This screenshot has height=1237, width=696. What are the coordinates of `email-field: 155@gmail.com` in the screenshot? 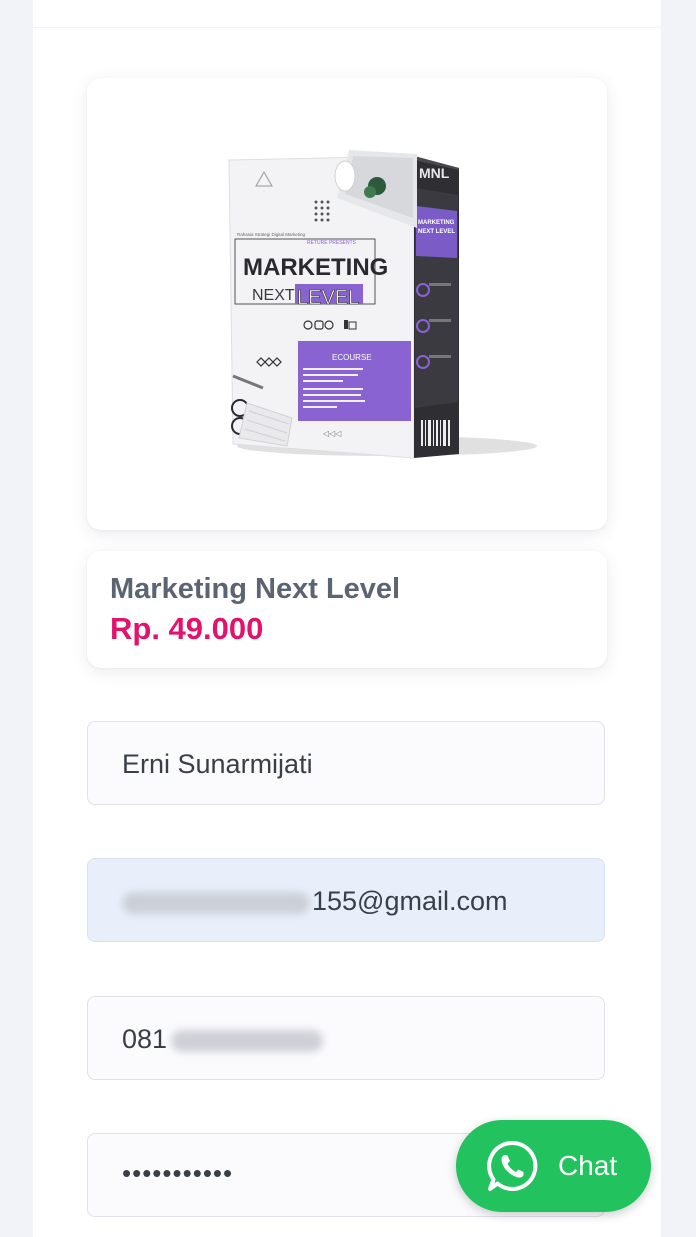 It's located at (346, 900).